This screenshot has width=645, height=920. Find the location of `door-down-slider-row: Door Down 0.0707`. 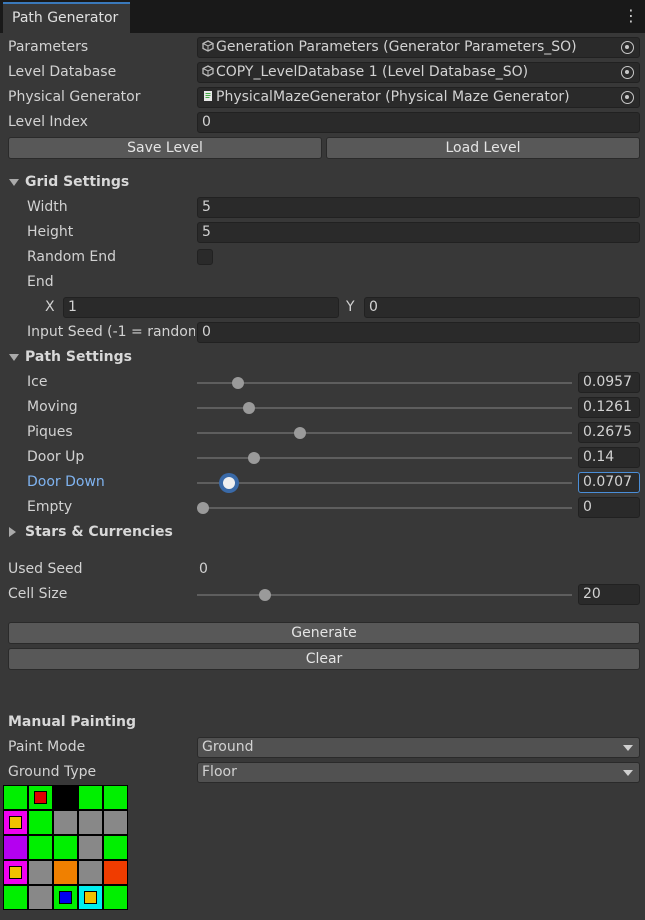

door-down-slider-row: Door Down 0.0707 is located at coordinates (322, 482).